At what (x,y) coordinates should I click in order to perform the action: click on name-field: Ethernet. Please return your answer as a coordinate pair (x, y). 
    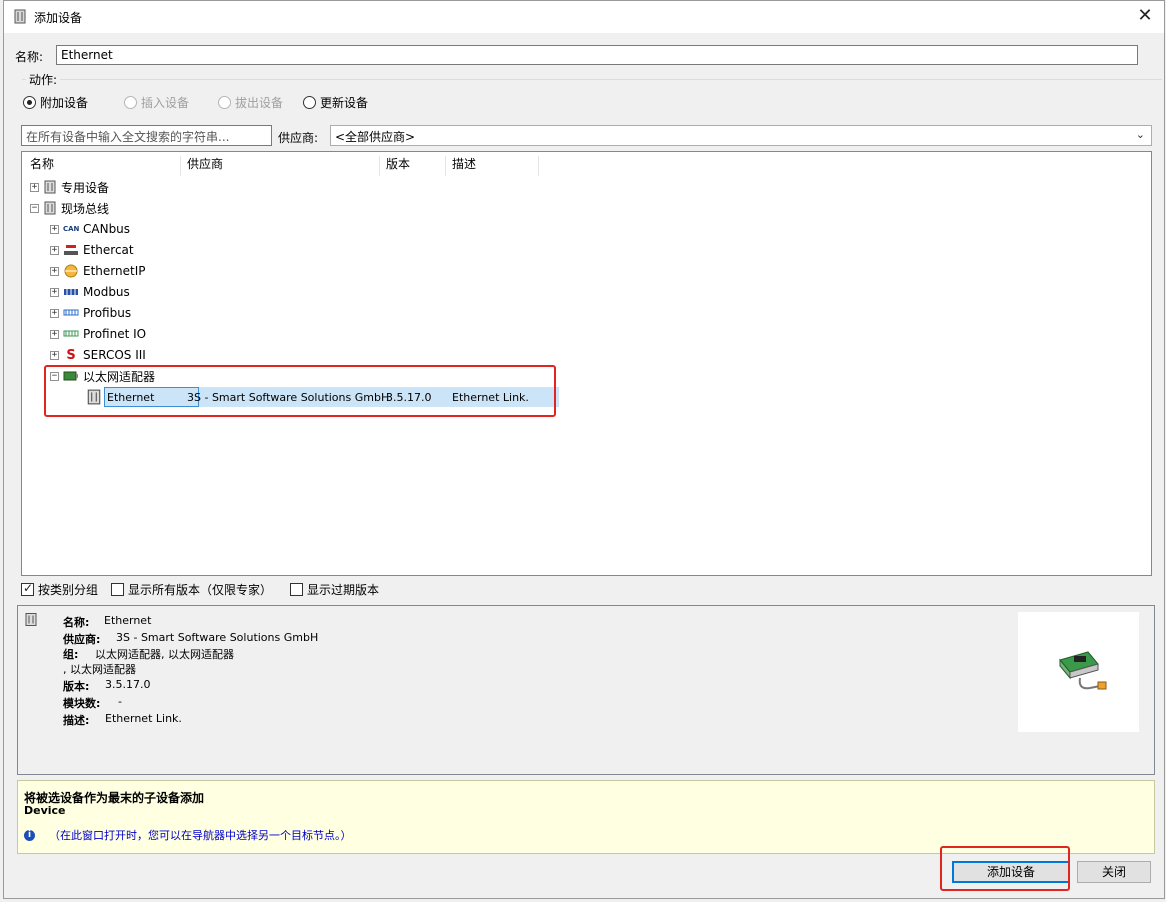
    Looking at the image, I should click on (597, 55).